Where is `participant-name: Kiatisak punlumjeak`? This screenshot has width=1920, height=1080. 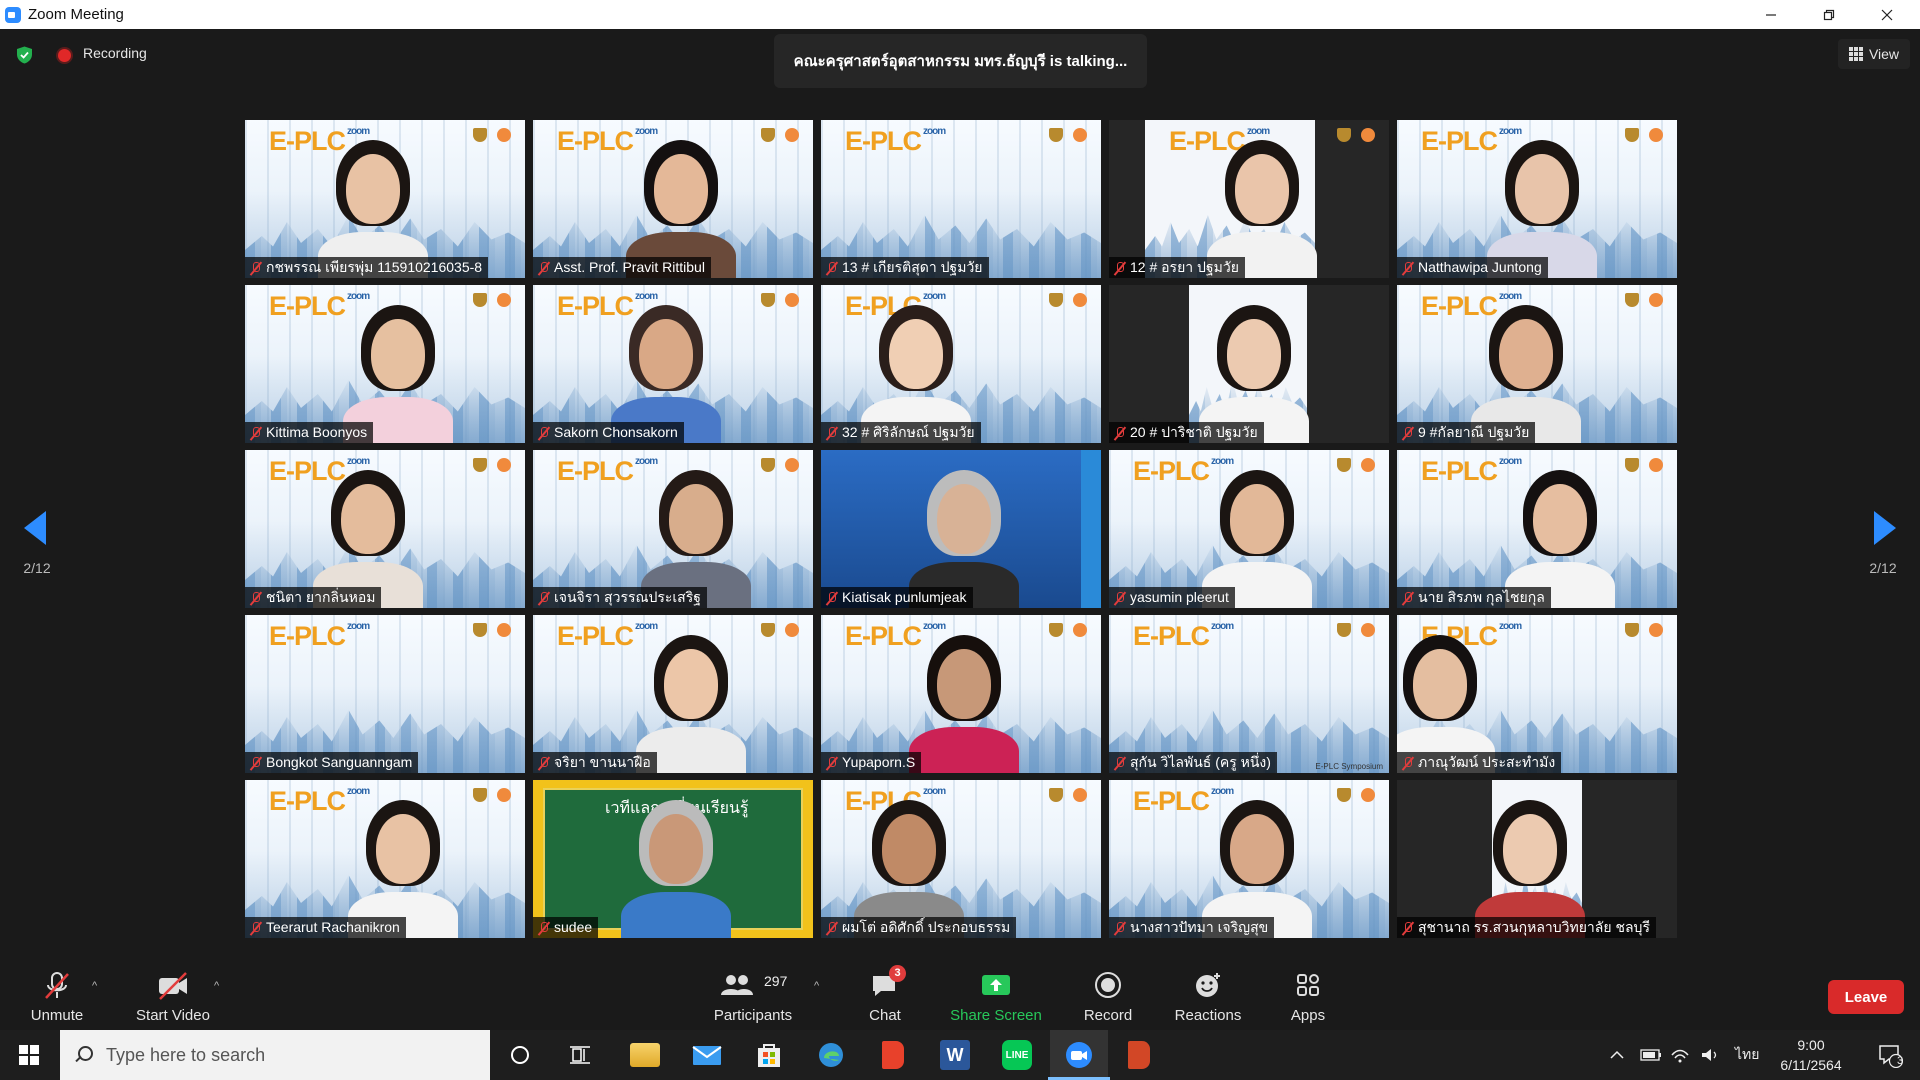 participant-name: Kiatisak punlumjeak is located at coordinates (904, 597).